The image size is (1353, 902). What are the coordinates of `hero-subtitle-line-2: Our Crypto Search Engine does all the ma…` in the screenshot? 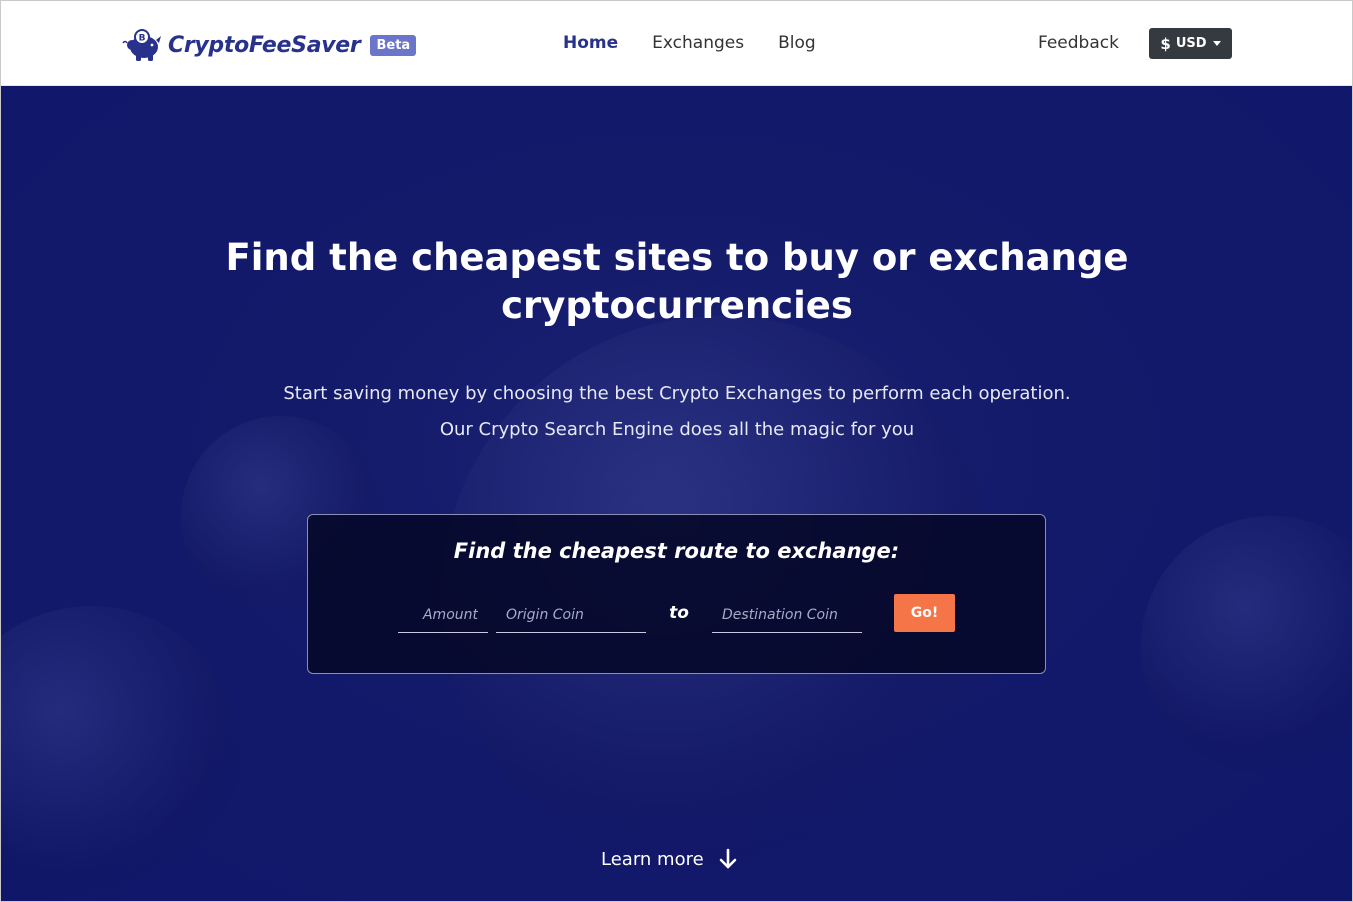 It's located at (677, 429).